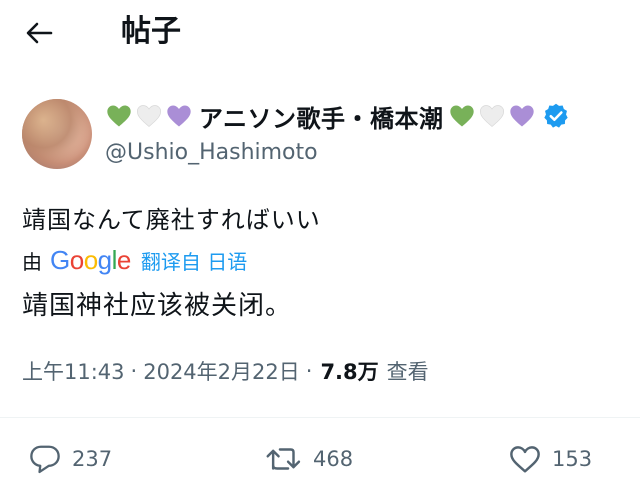 This screenshot has width=640, height=487. I want to click on post-meta: 上午11:43 · 2024年2月22日 · 7.8万 查看, so click(225, 371).